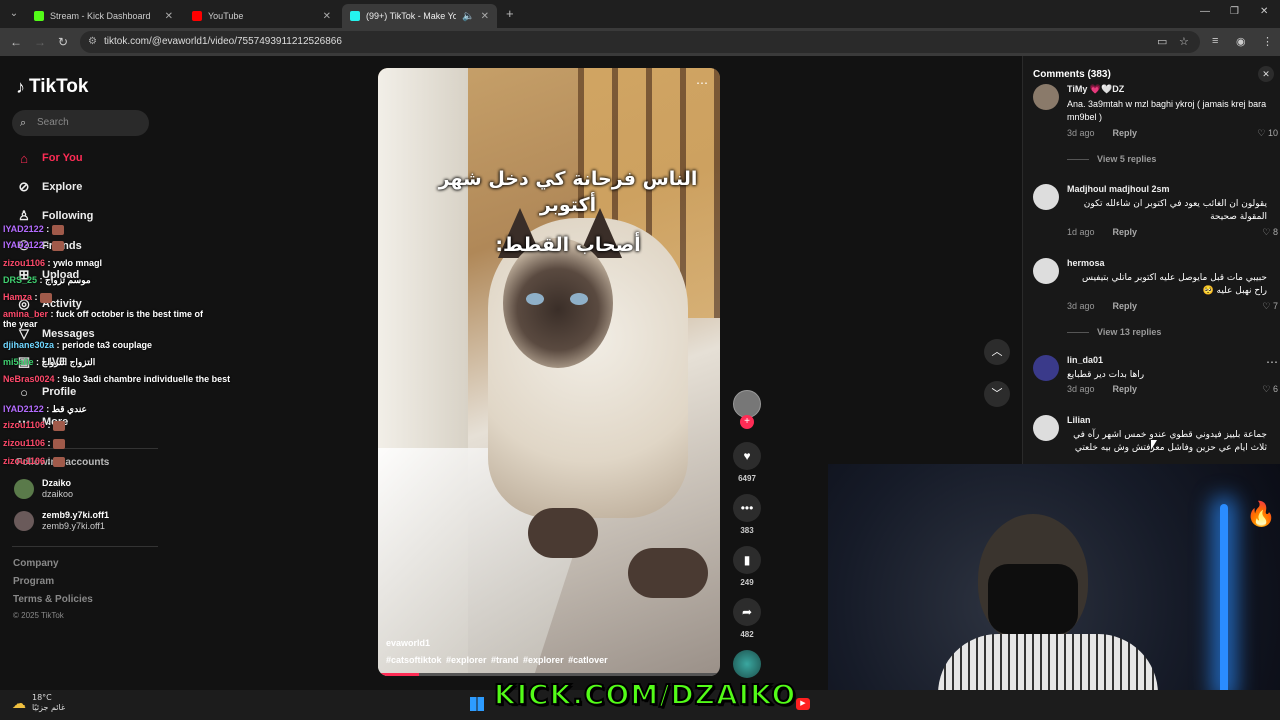  Describe the element at coordinates (62, 187) in the screenshot. I see `nav-label: Explore` at that location.